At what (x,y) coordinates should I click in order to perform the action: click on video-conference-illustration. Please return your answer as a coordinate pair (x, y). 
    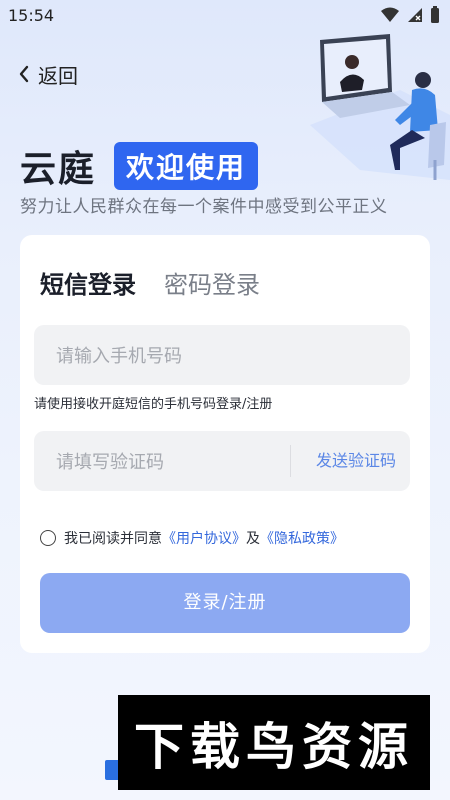
    Looking at the image, I should click on (380, 107).